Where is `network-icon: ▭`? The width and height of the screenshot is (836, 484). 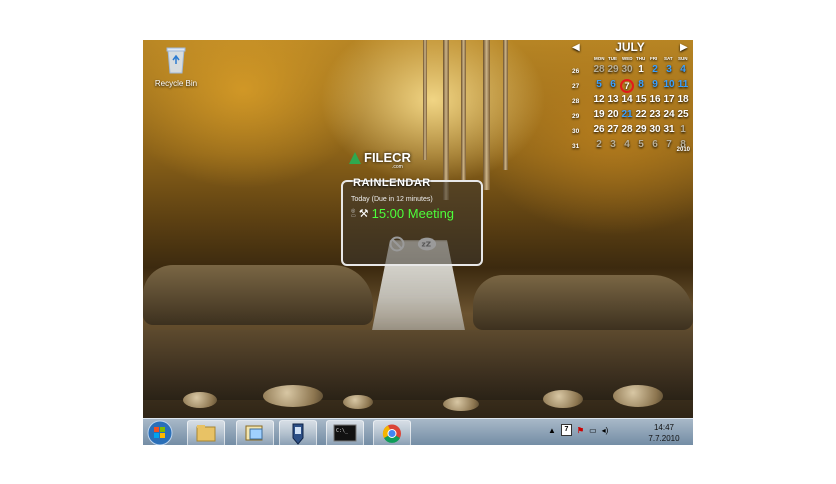
network-icon: ▭ is located at coordinates (593, 430).